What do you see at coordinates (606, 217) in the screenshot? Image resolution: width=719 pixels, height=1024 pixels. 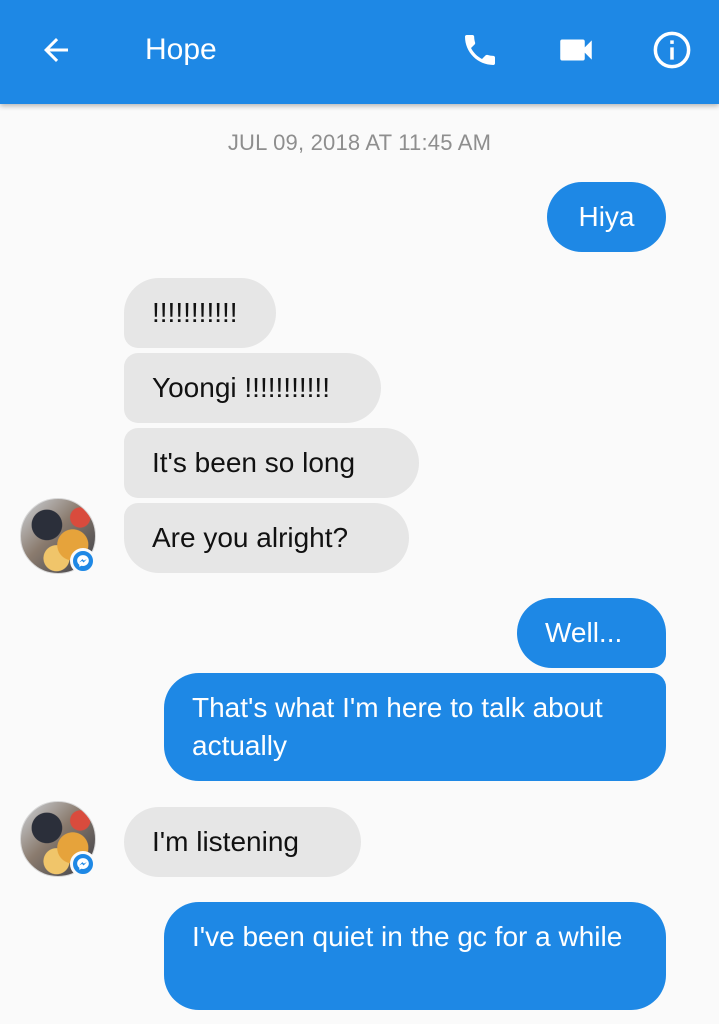 I see `message-bubble-outgoing: Hiya` at bounding box center [606, 217].